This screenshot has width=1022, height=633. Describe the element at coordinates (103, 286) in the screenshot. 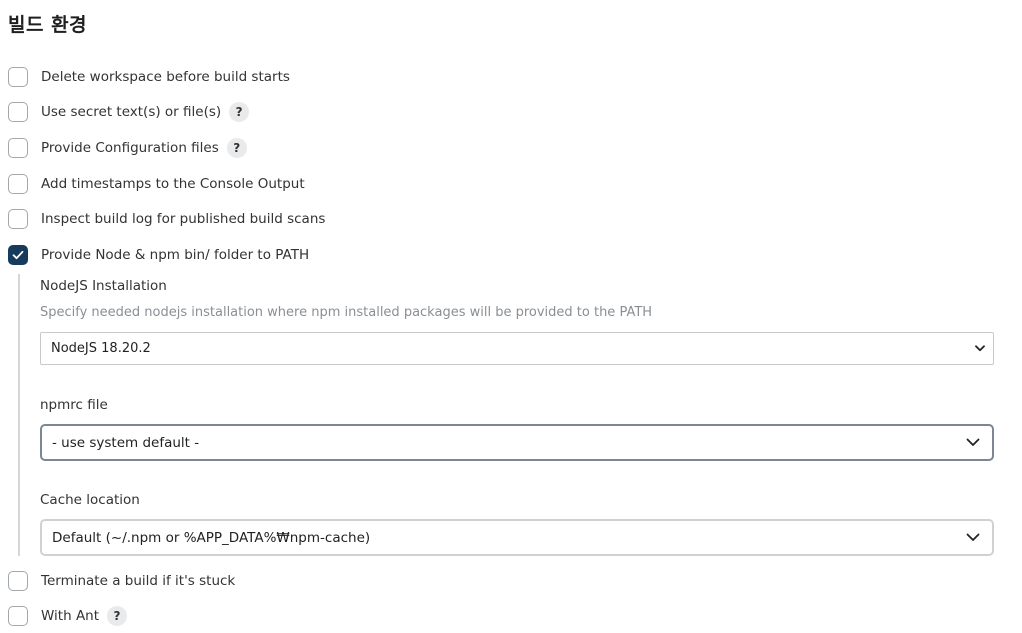

I see `nodejs-installation-label: NodeJS Installation` at that location.